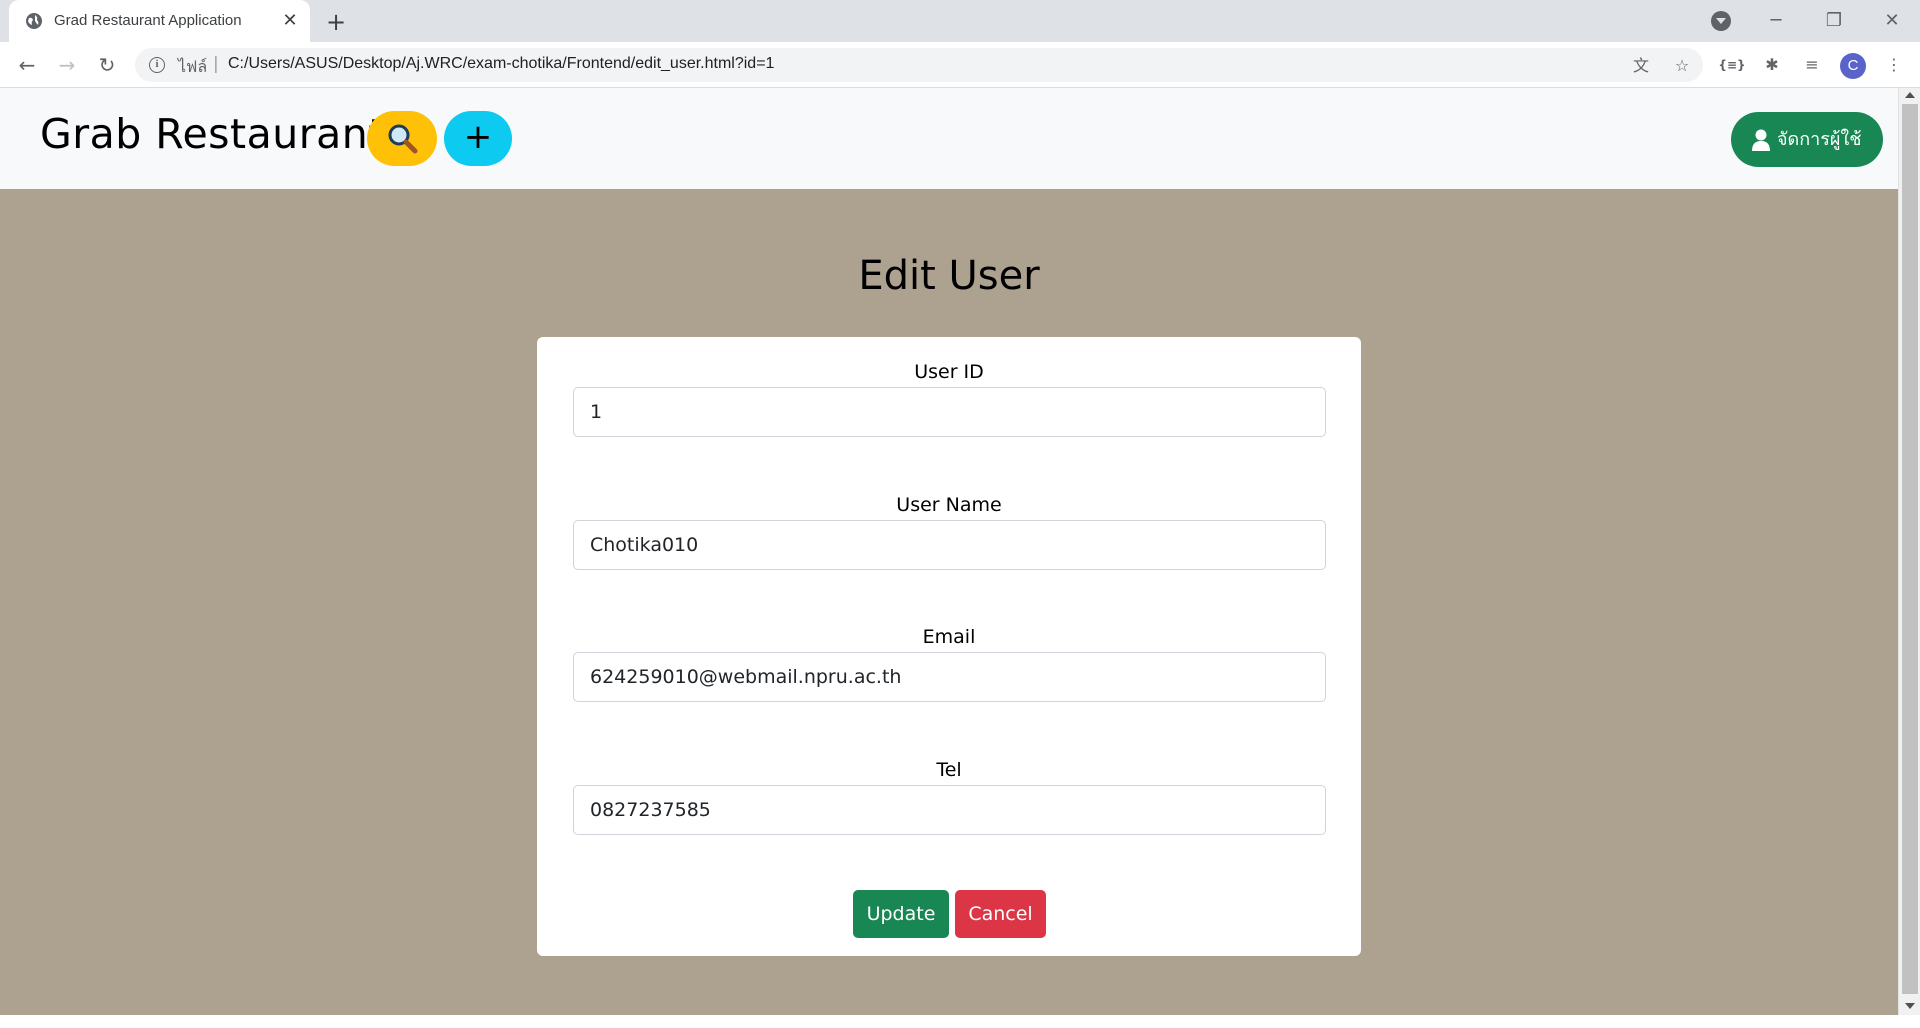 Image resolution: width=1920 pixels, height=1028 pixels. I want to click on tab-search-icon, so click(1721, 21).